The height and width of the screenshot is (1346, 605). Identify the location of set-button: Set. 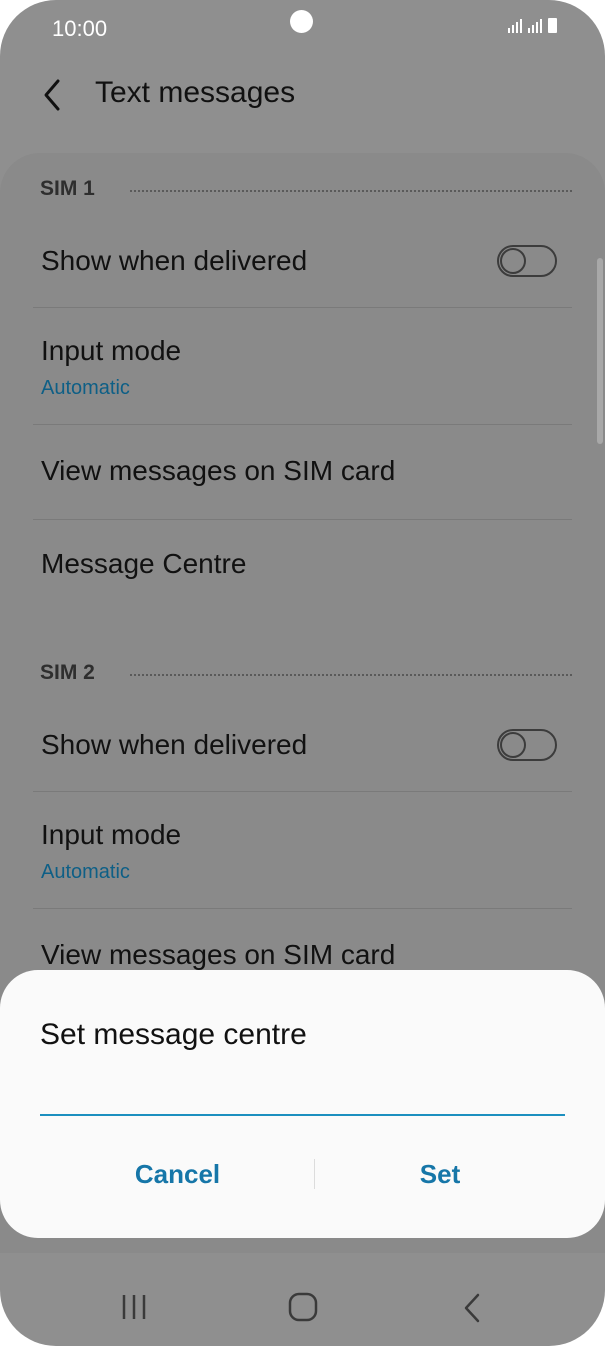
(440, 1174).